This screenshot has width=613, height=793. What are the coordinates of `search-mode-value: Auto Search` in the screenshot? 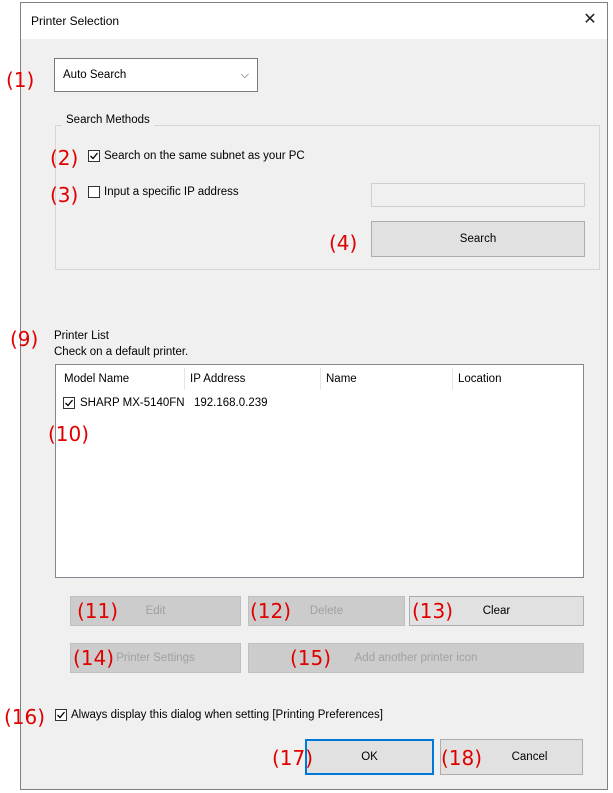 It's located at (95, 75).